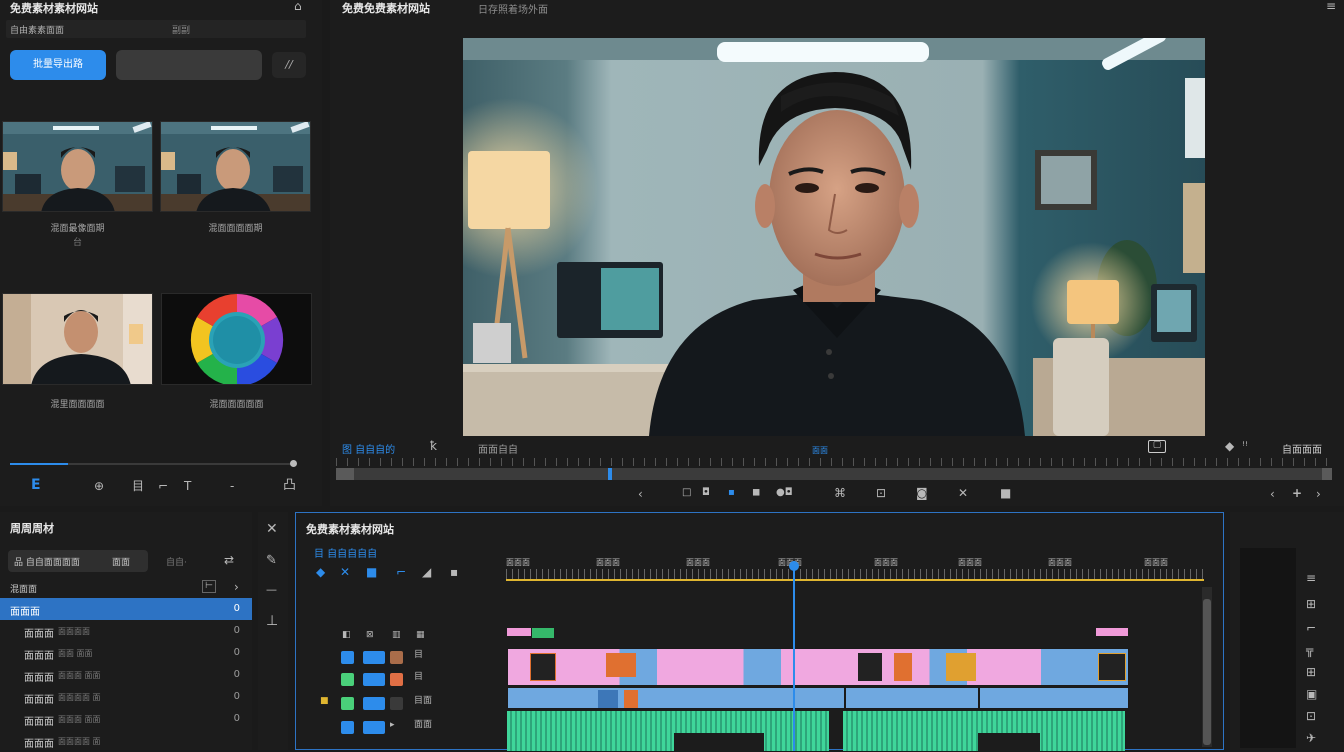 This screenshot has width=1344, height=752. What do you see at coordinates (922, 493) in the screenshot?
I see `lift-icon: ◙` at bounding box center [922, 493].